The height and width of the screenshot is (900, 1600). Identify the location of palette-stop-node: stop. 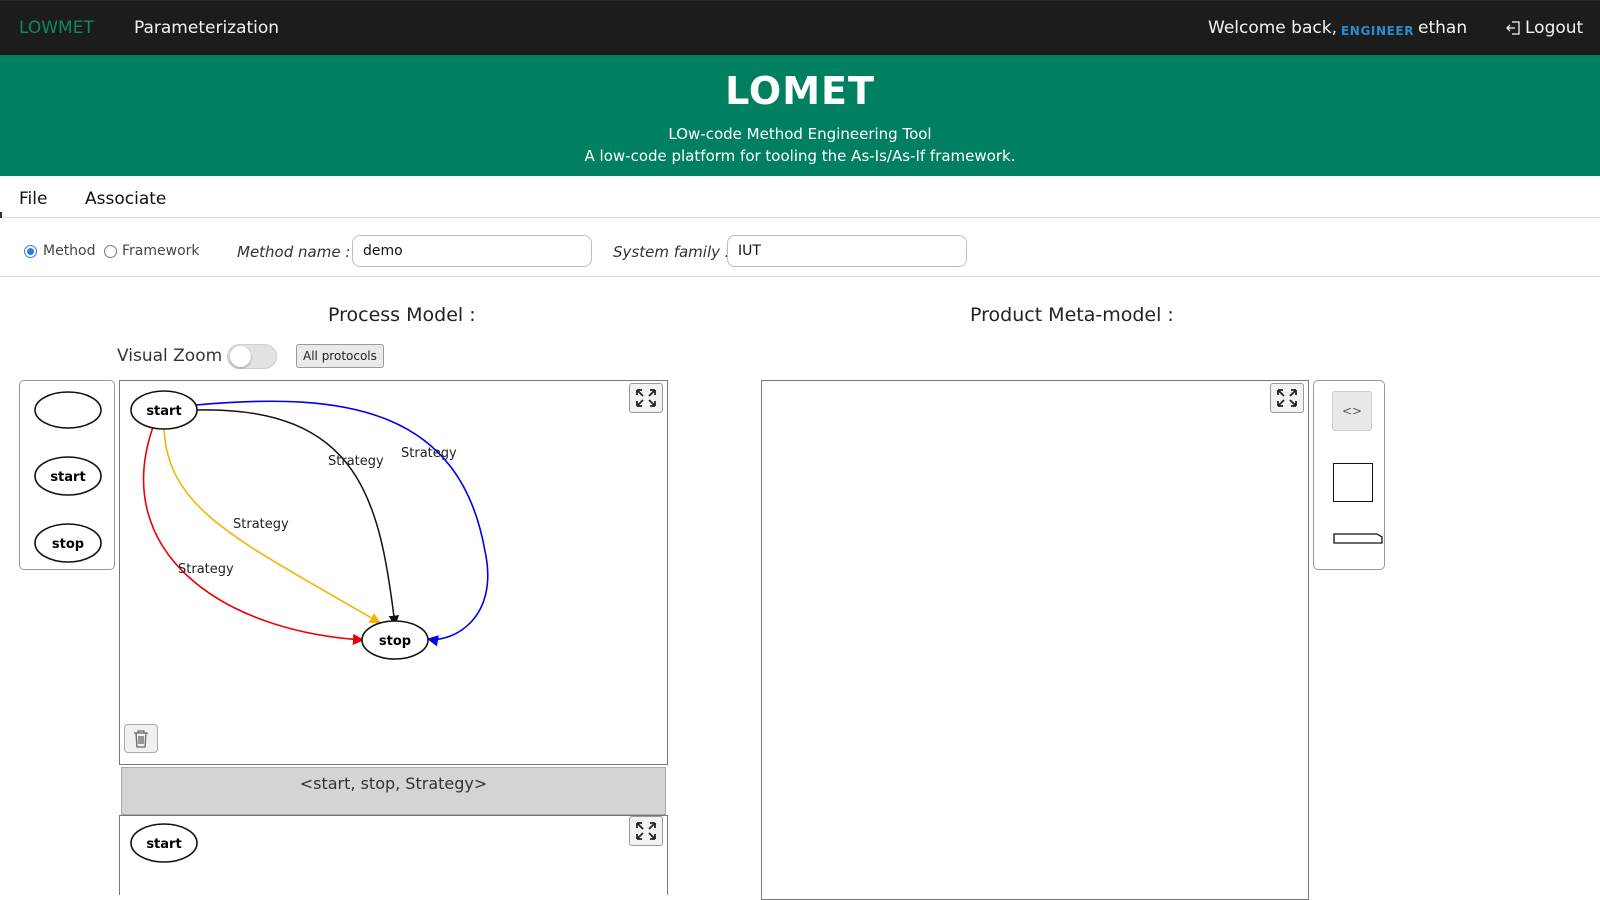
(68, 543).